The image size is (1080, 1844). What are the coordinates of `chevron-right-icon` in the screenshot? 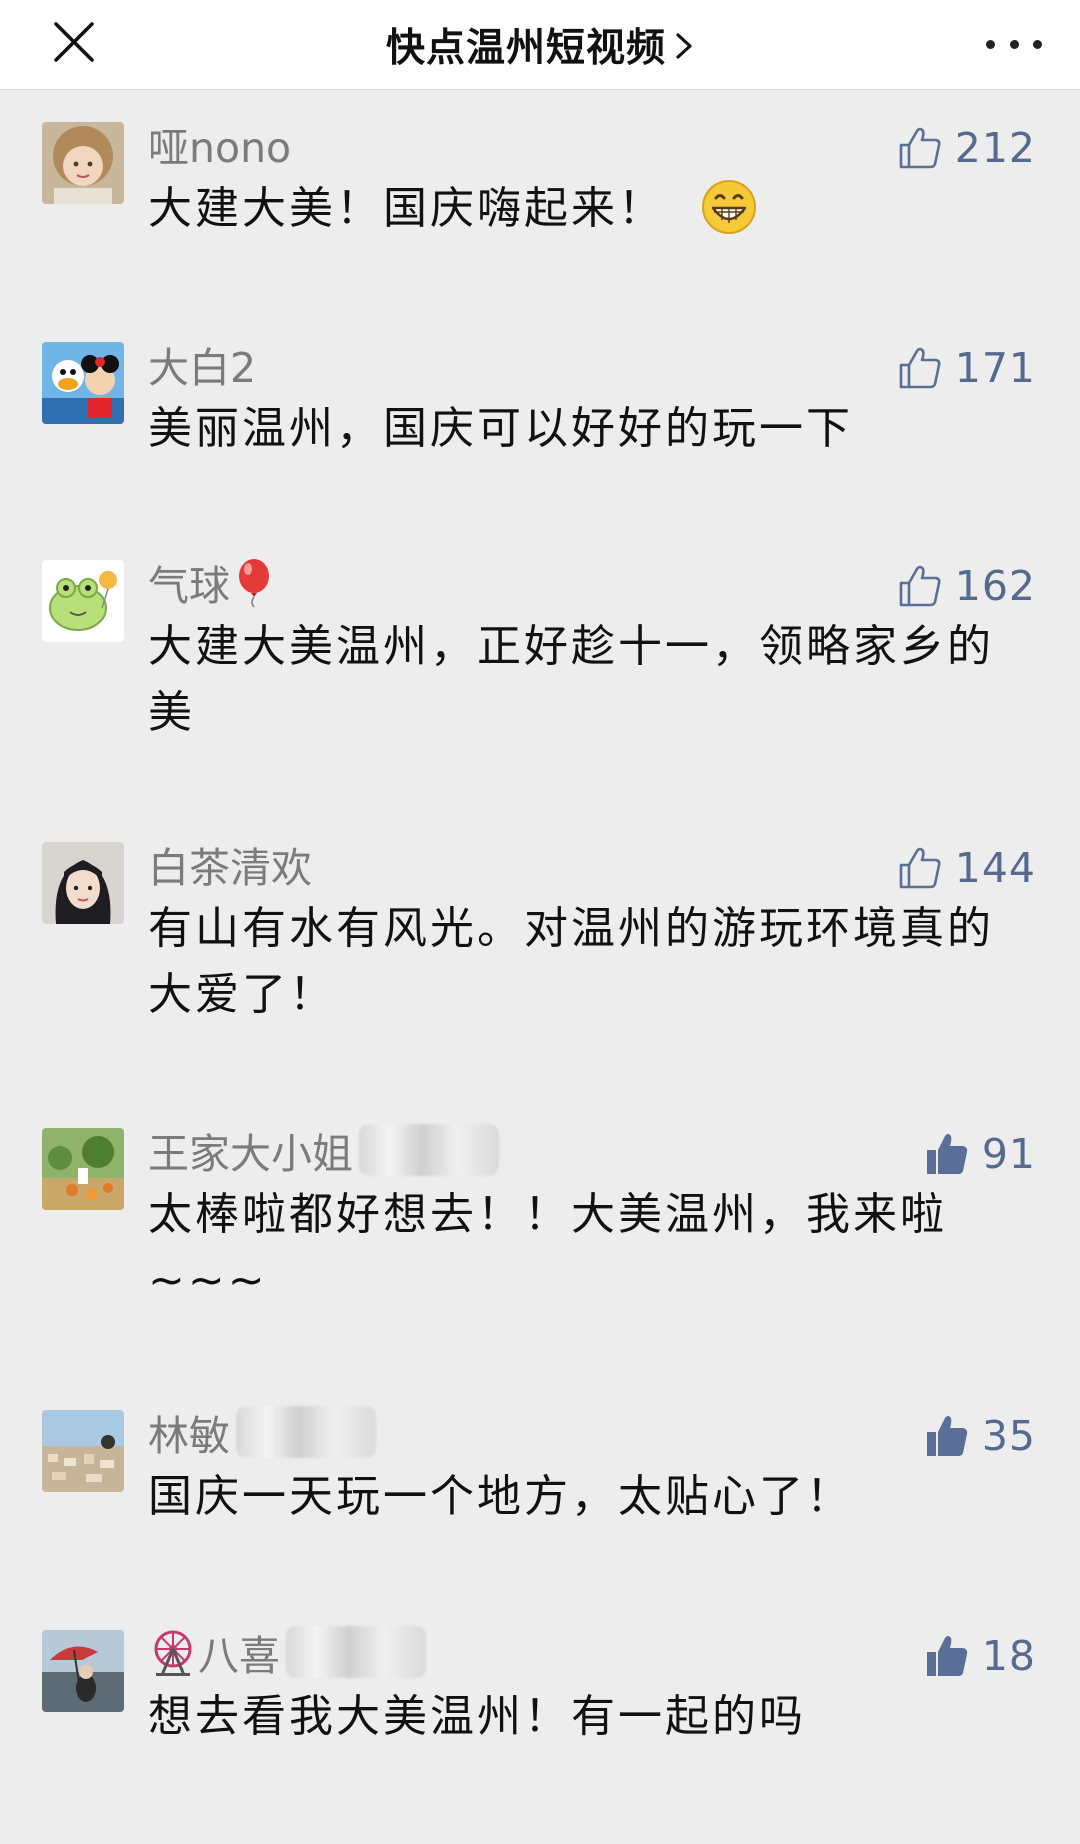 It's located at (684, 46).